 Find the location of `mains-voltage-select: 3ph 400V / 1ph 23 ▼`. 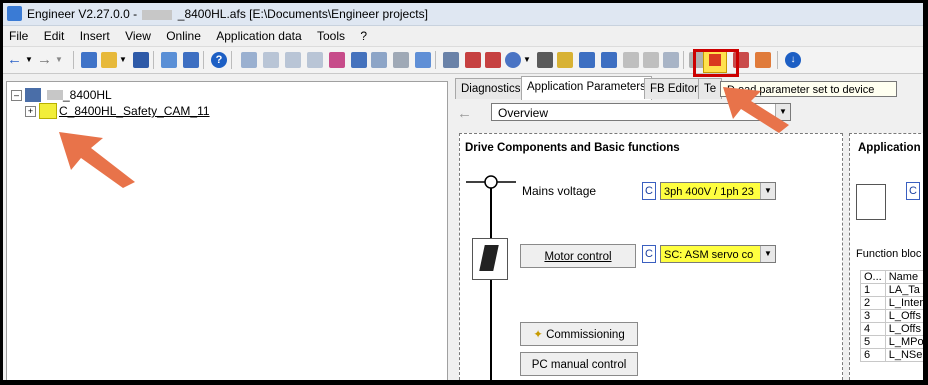

mains-voltage-select: 3ph 400V / 1ph 23 ▼ is located at coordinates (718, 191).